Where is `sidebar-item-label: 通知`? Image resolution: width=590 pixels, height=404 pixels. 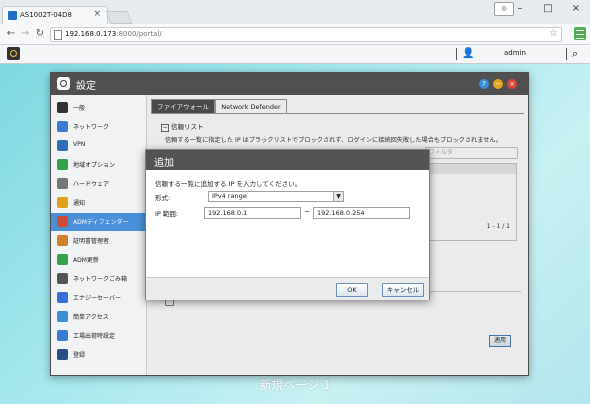
sidebar-item-label: 通知 is located at coordinates (79, 203).